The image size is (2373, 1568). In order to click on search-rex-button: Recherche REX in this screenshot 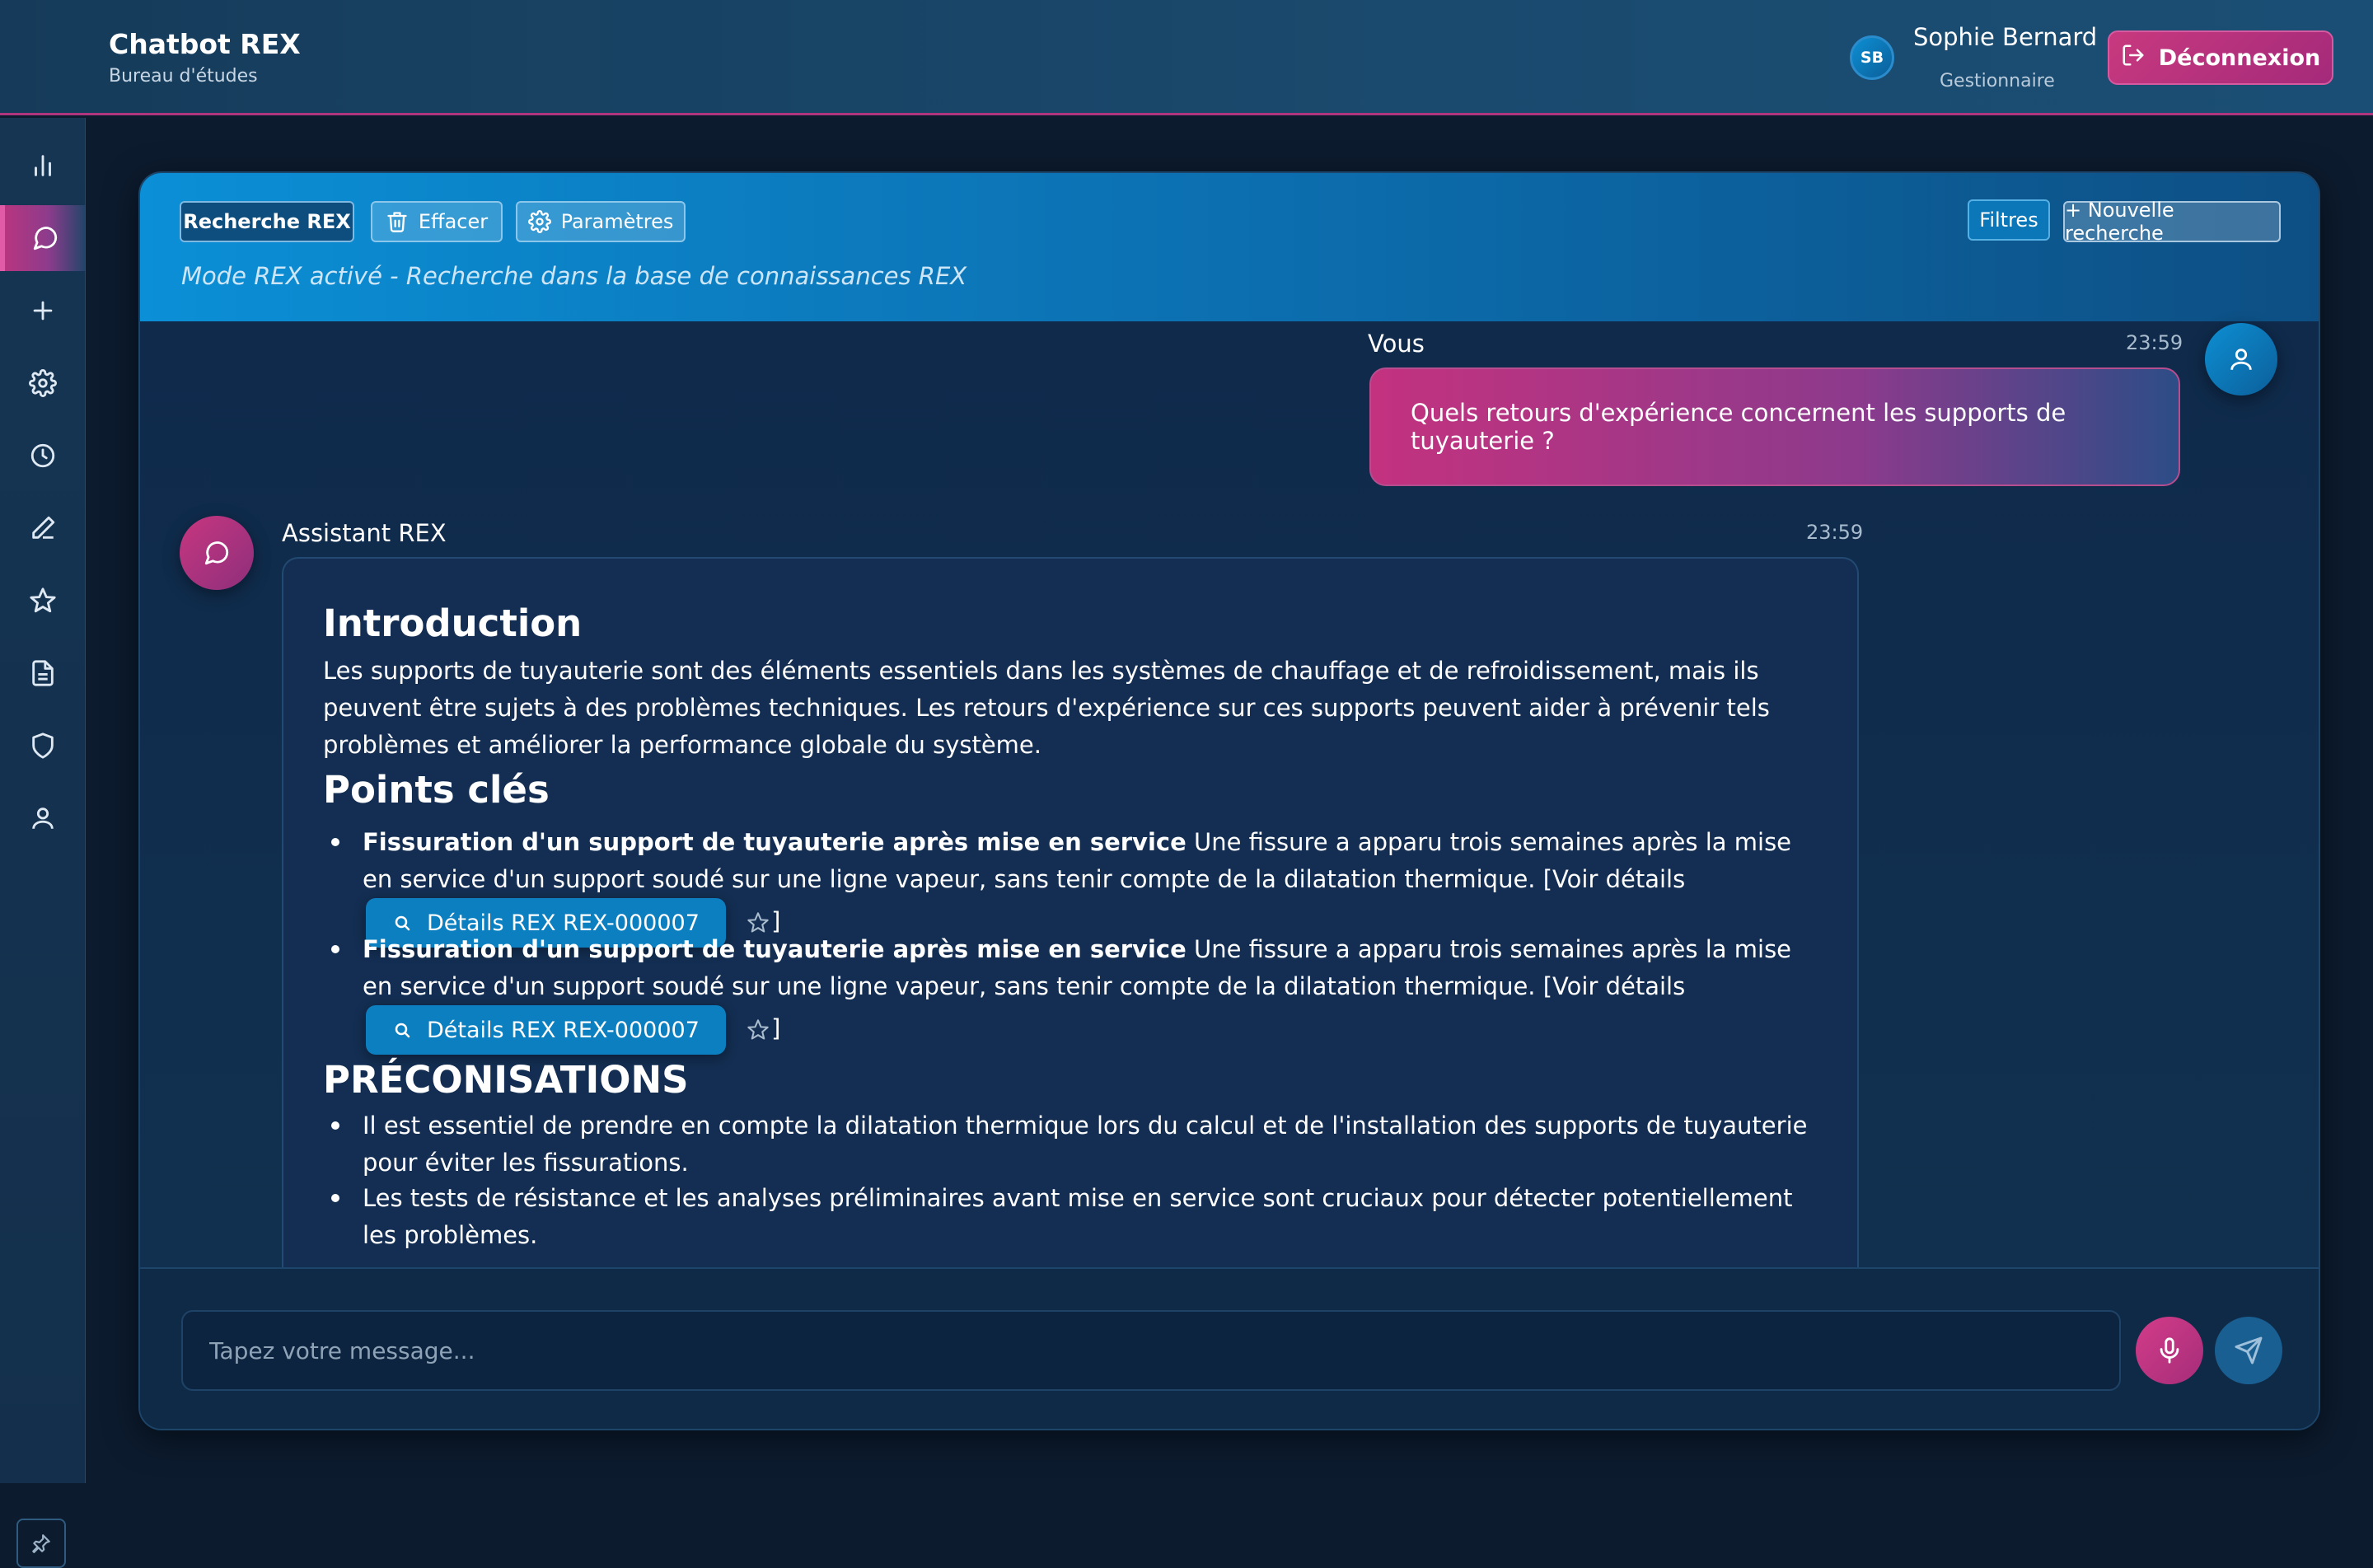, I will do `click(267, 221)`.